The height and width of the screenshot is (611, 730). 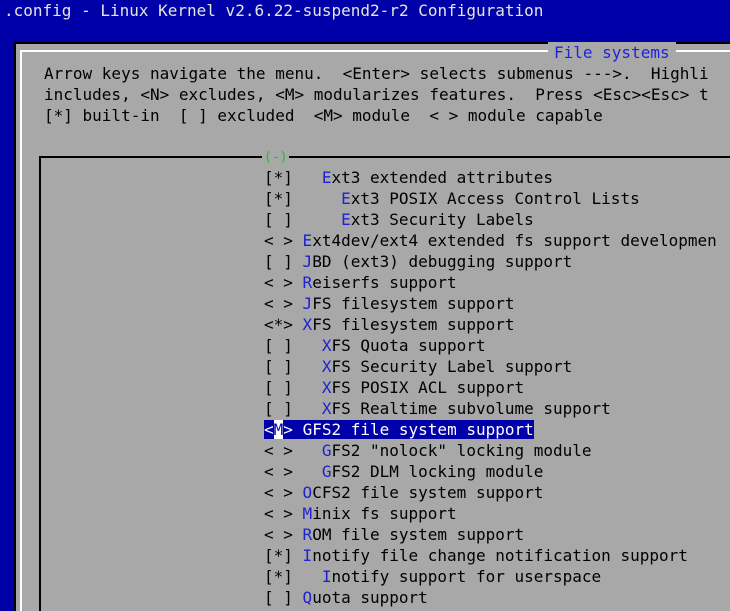 I want to click on menu-item: <*> XFS filesystem support, so click(x=490, y=324).